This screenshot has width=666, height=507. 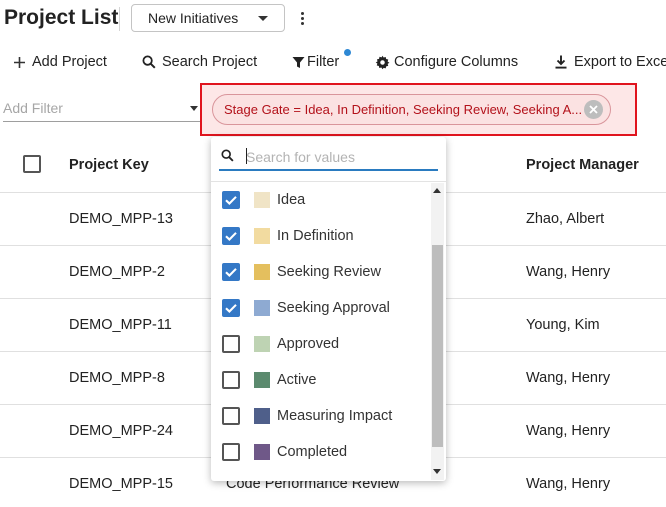 I want to click on project-key-cell: DEMO_MPP-2, so click(x=117, y=272).